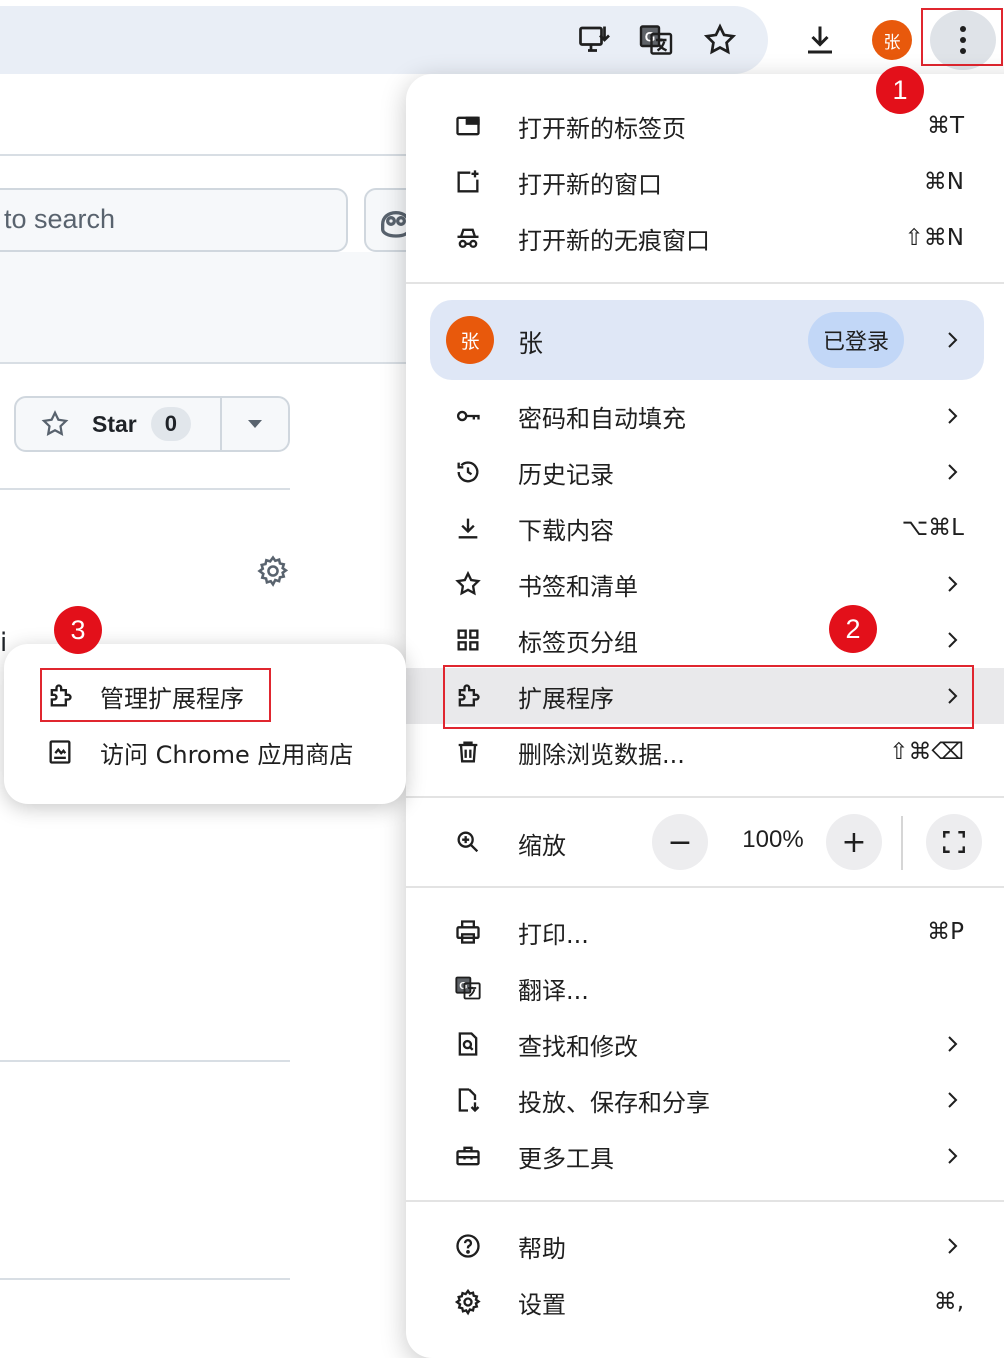 The image size is (1004, 1358). I want to click on zoom-divider, so click(902, 843).